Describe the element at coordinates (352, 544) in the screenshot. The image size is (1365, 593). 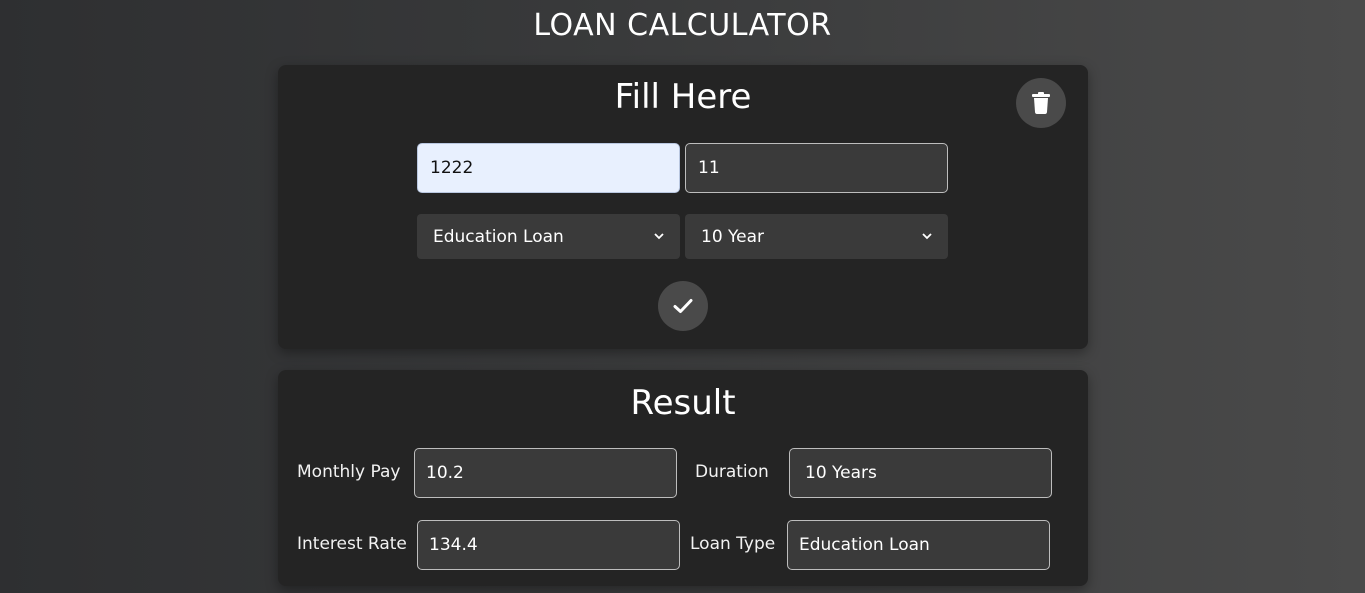
I see `interest-rate-label: Interest Rate` at that location.